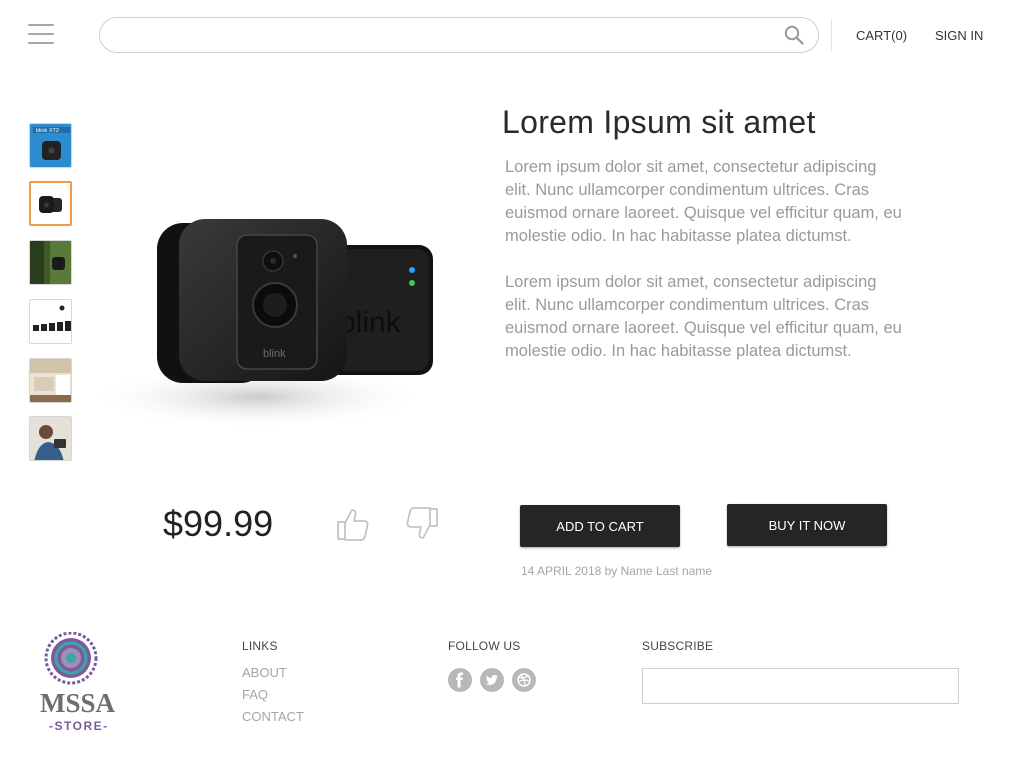 This screenshot has width=1025, height=768. I want to click on thumbnail-1-label: blink XT2, so click(47, 131).